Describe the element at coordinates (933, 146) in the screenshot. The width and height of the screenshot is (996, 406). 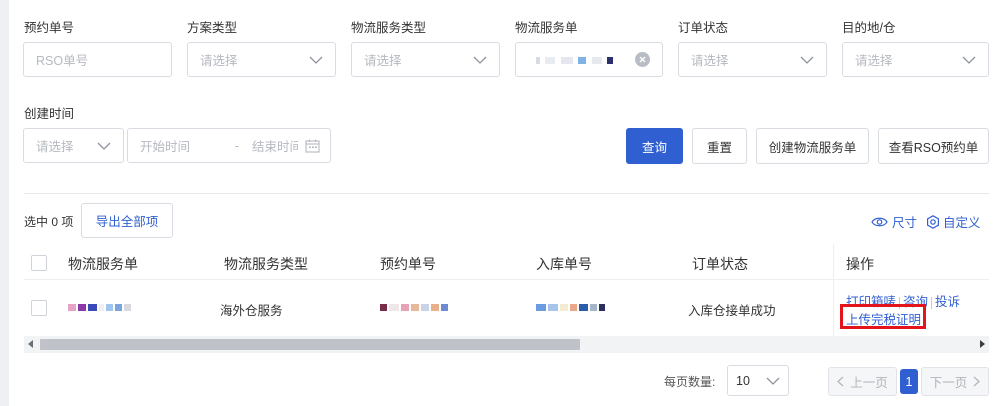
I see `view-rso-button: 查看RSO预约单` at that location.